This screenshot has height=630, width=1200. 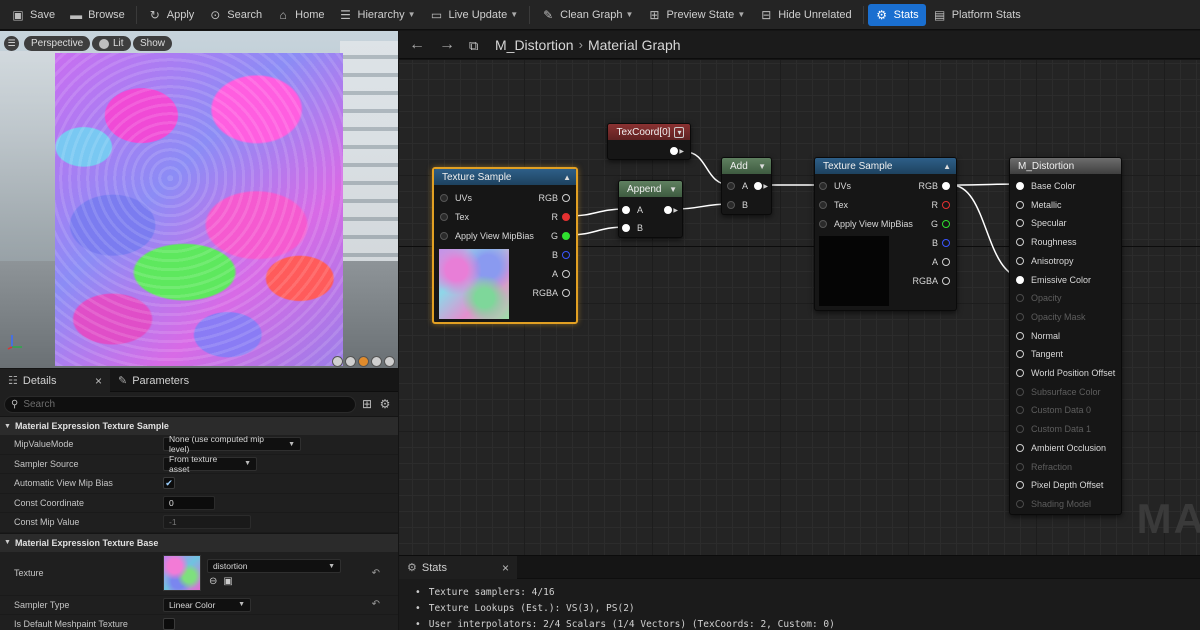 I want to click on result-pin: Base Color, so click(x=1046, y=186).